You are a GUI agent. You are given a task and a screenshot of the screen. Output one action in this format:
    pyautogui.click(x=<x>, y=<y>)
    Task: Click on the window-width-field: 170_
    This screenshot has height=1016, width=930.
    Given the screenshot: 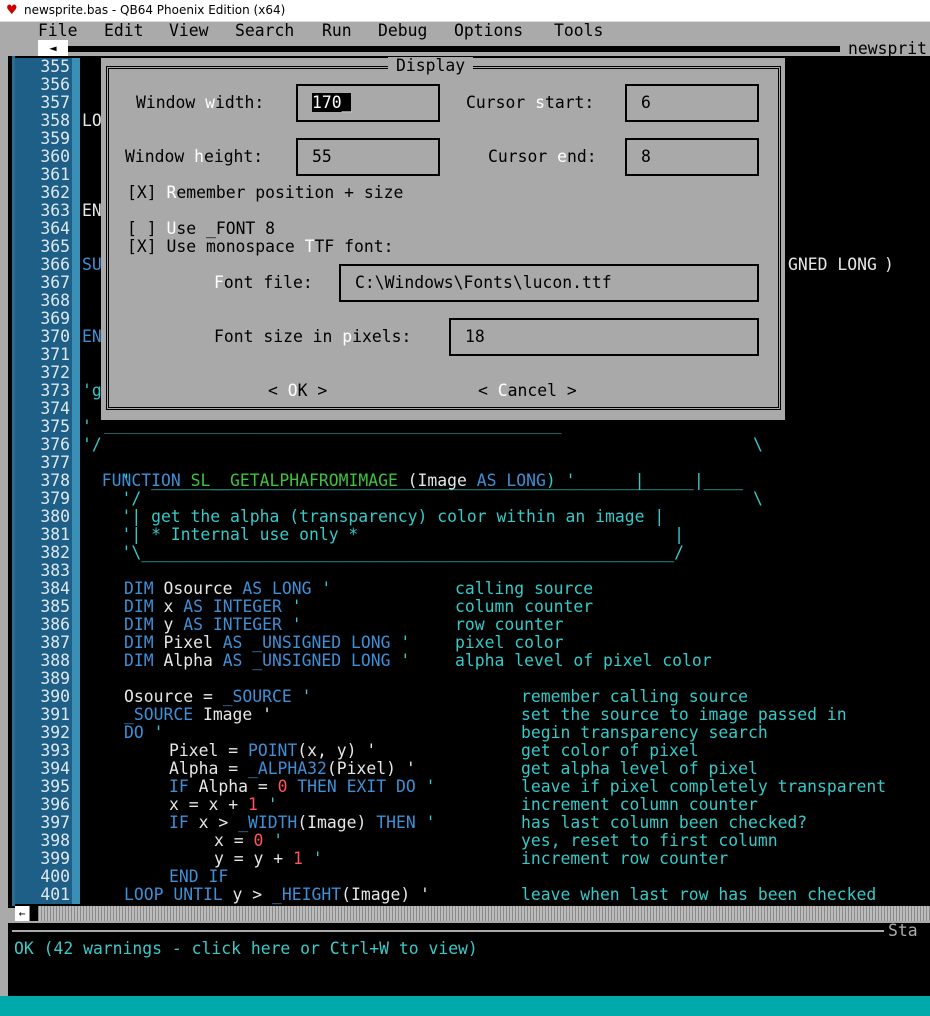 What is the action you would take?
    pyautogui.click(x=368, y=103)
    